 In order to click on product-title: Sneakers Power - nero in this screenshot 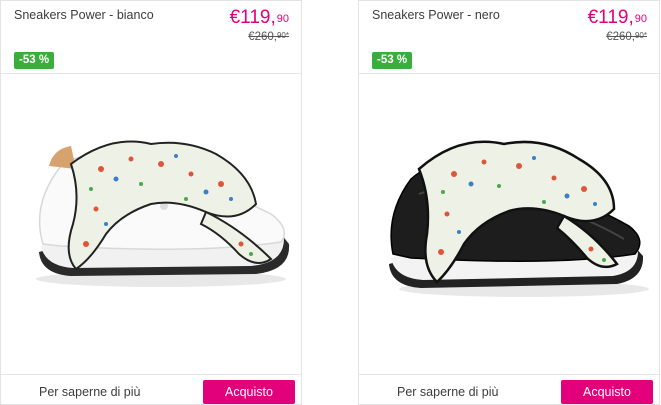, I will do `click(436, 15)`.